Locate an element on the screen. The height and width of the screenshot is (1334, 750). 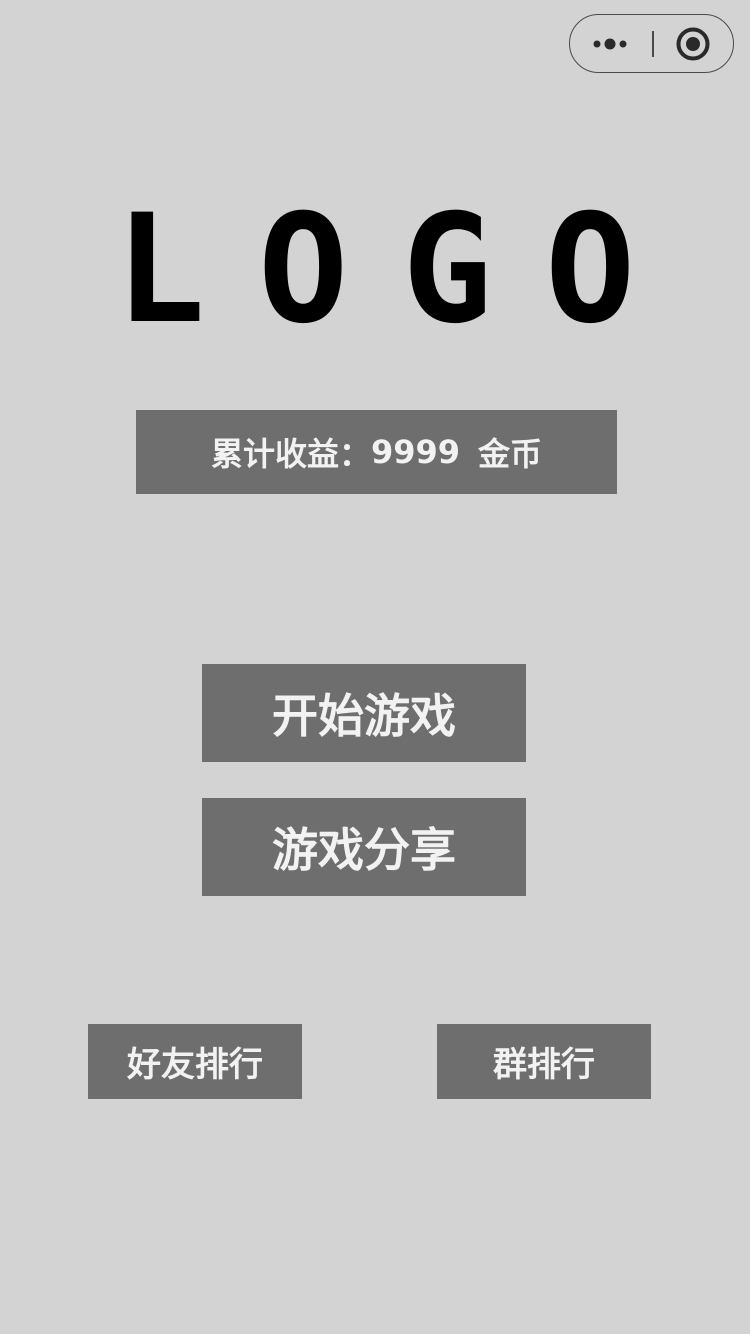
earnings-unit: 金币 is located at coordinates (510, 454).